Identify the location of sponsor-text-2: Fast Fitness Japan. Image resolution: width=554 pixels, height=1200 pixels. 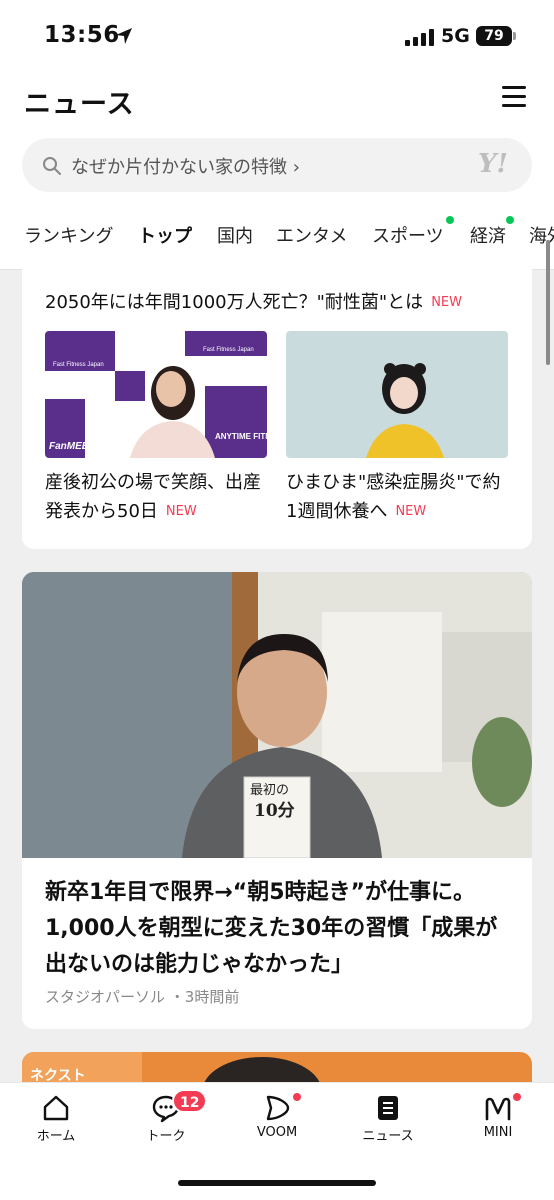
(228, 350).